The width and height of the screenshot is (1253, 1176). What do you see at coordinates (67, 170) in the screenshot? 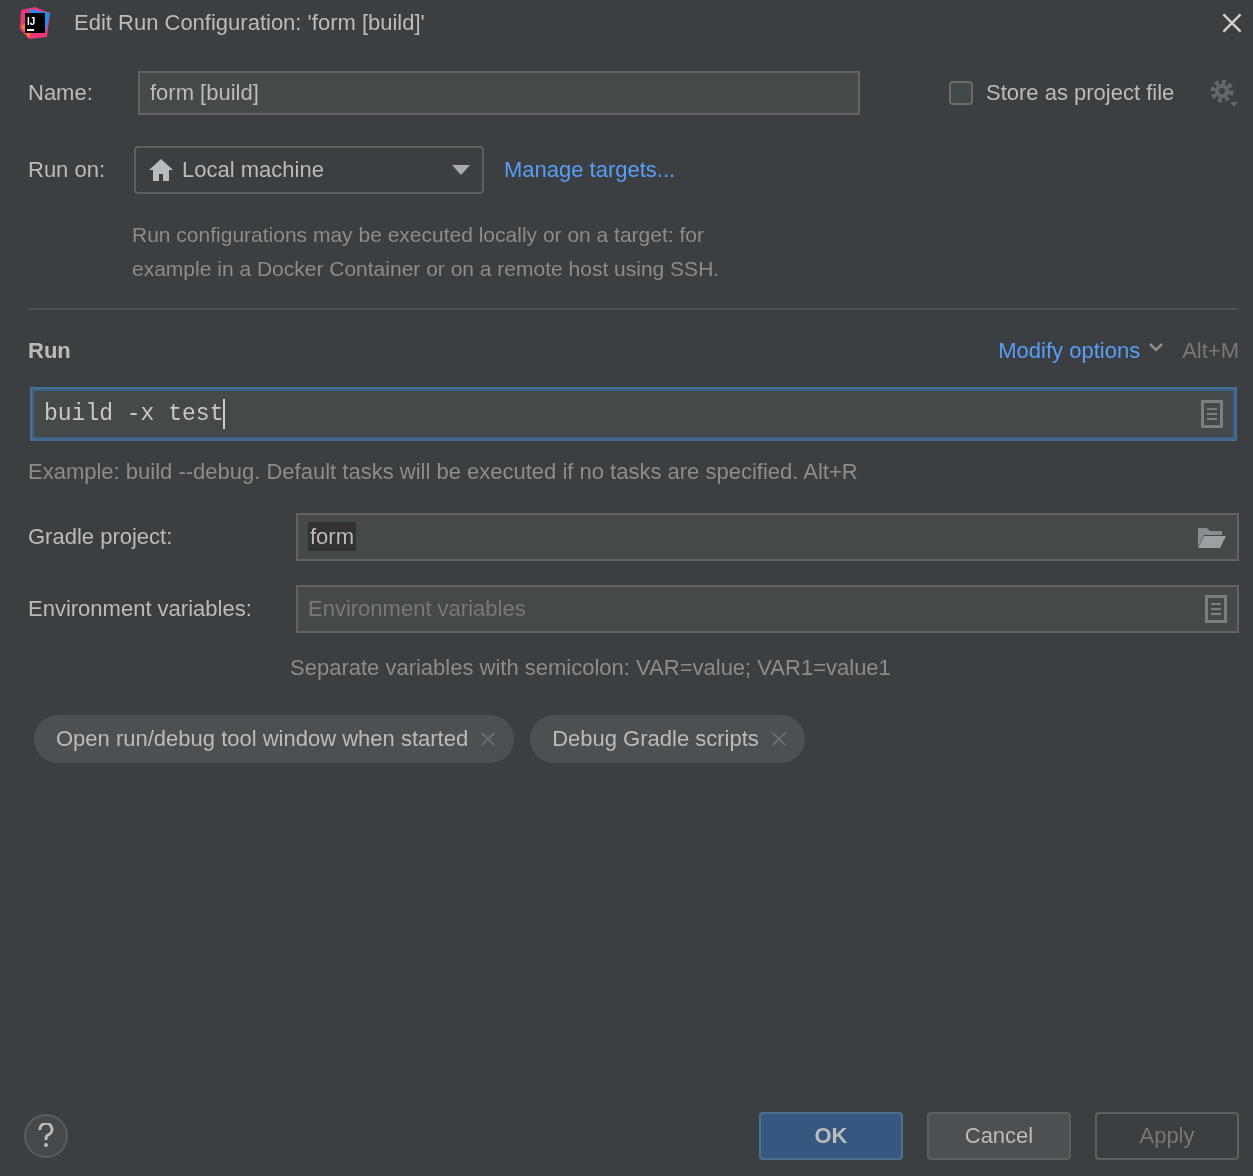
I see `field-label: Run on:` at bounding box center [67, 170].